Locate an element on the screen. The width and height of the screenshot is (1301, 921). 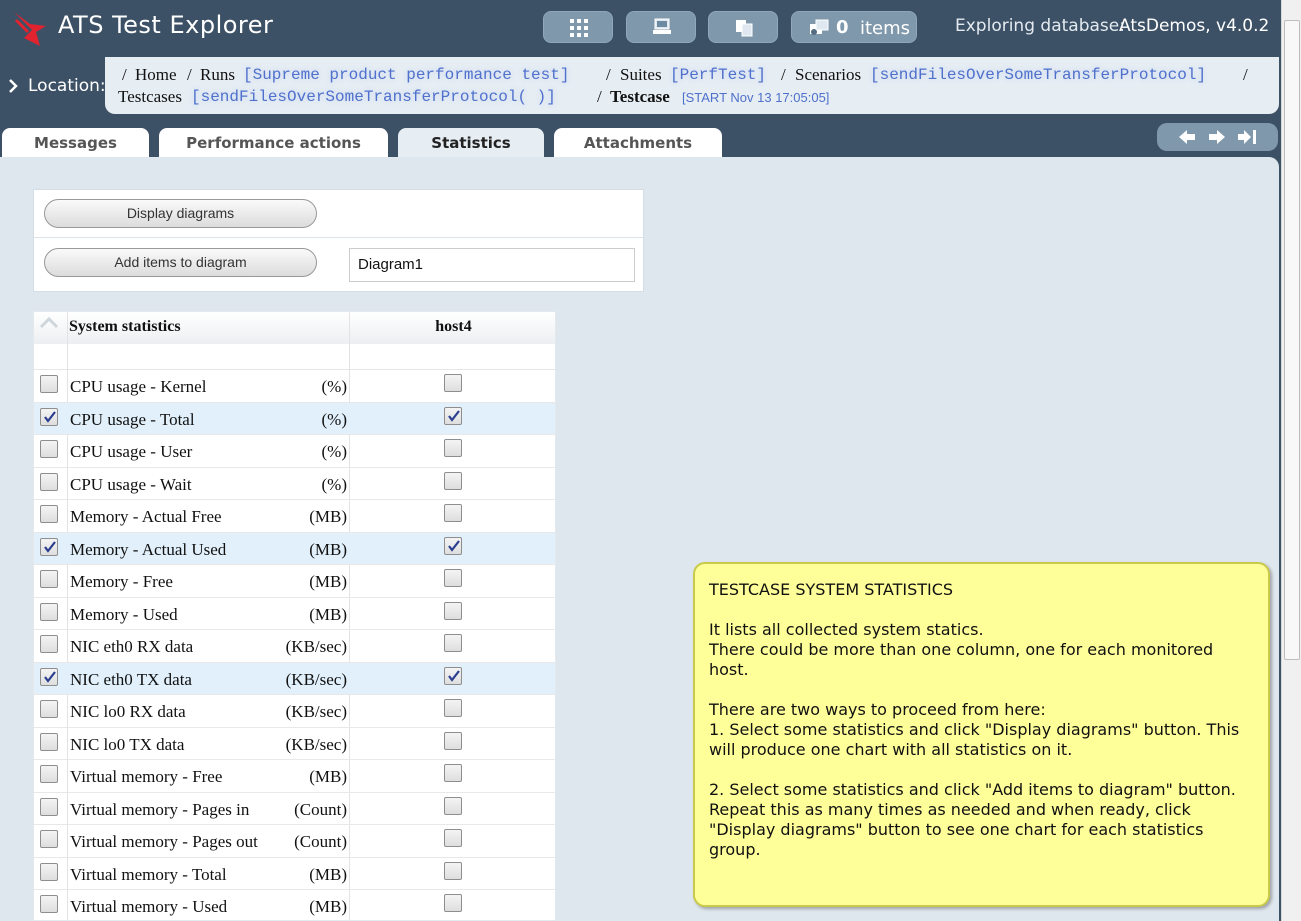
table-row: NIC eth0 TX data (KB/sec) is located at coordinates (294, 678).